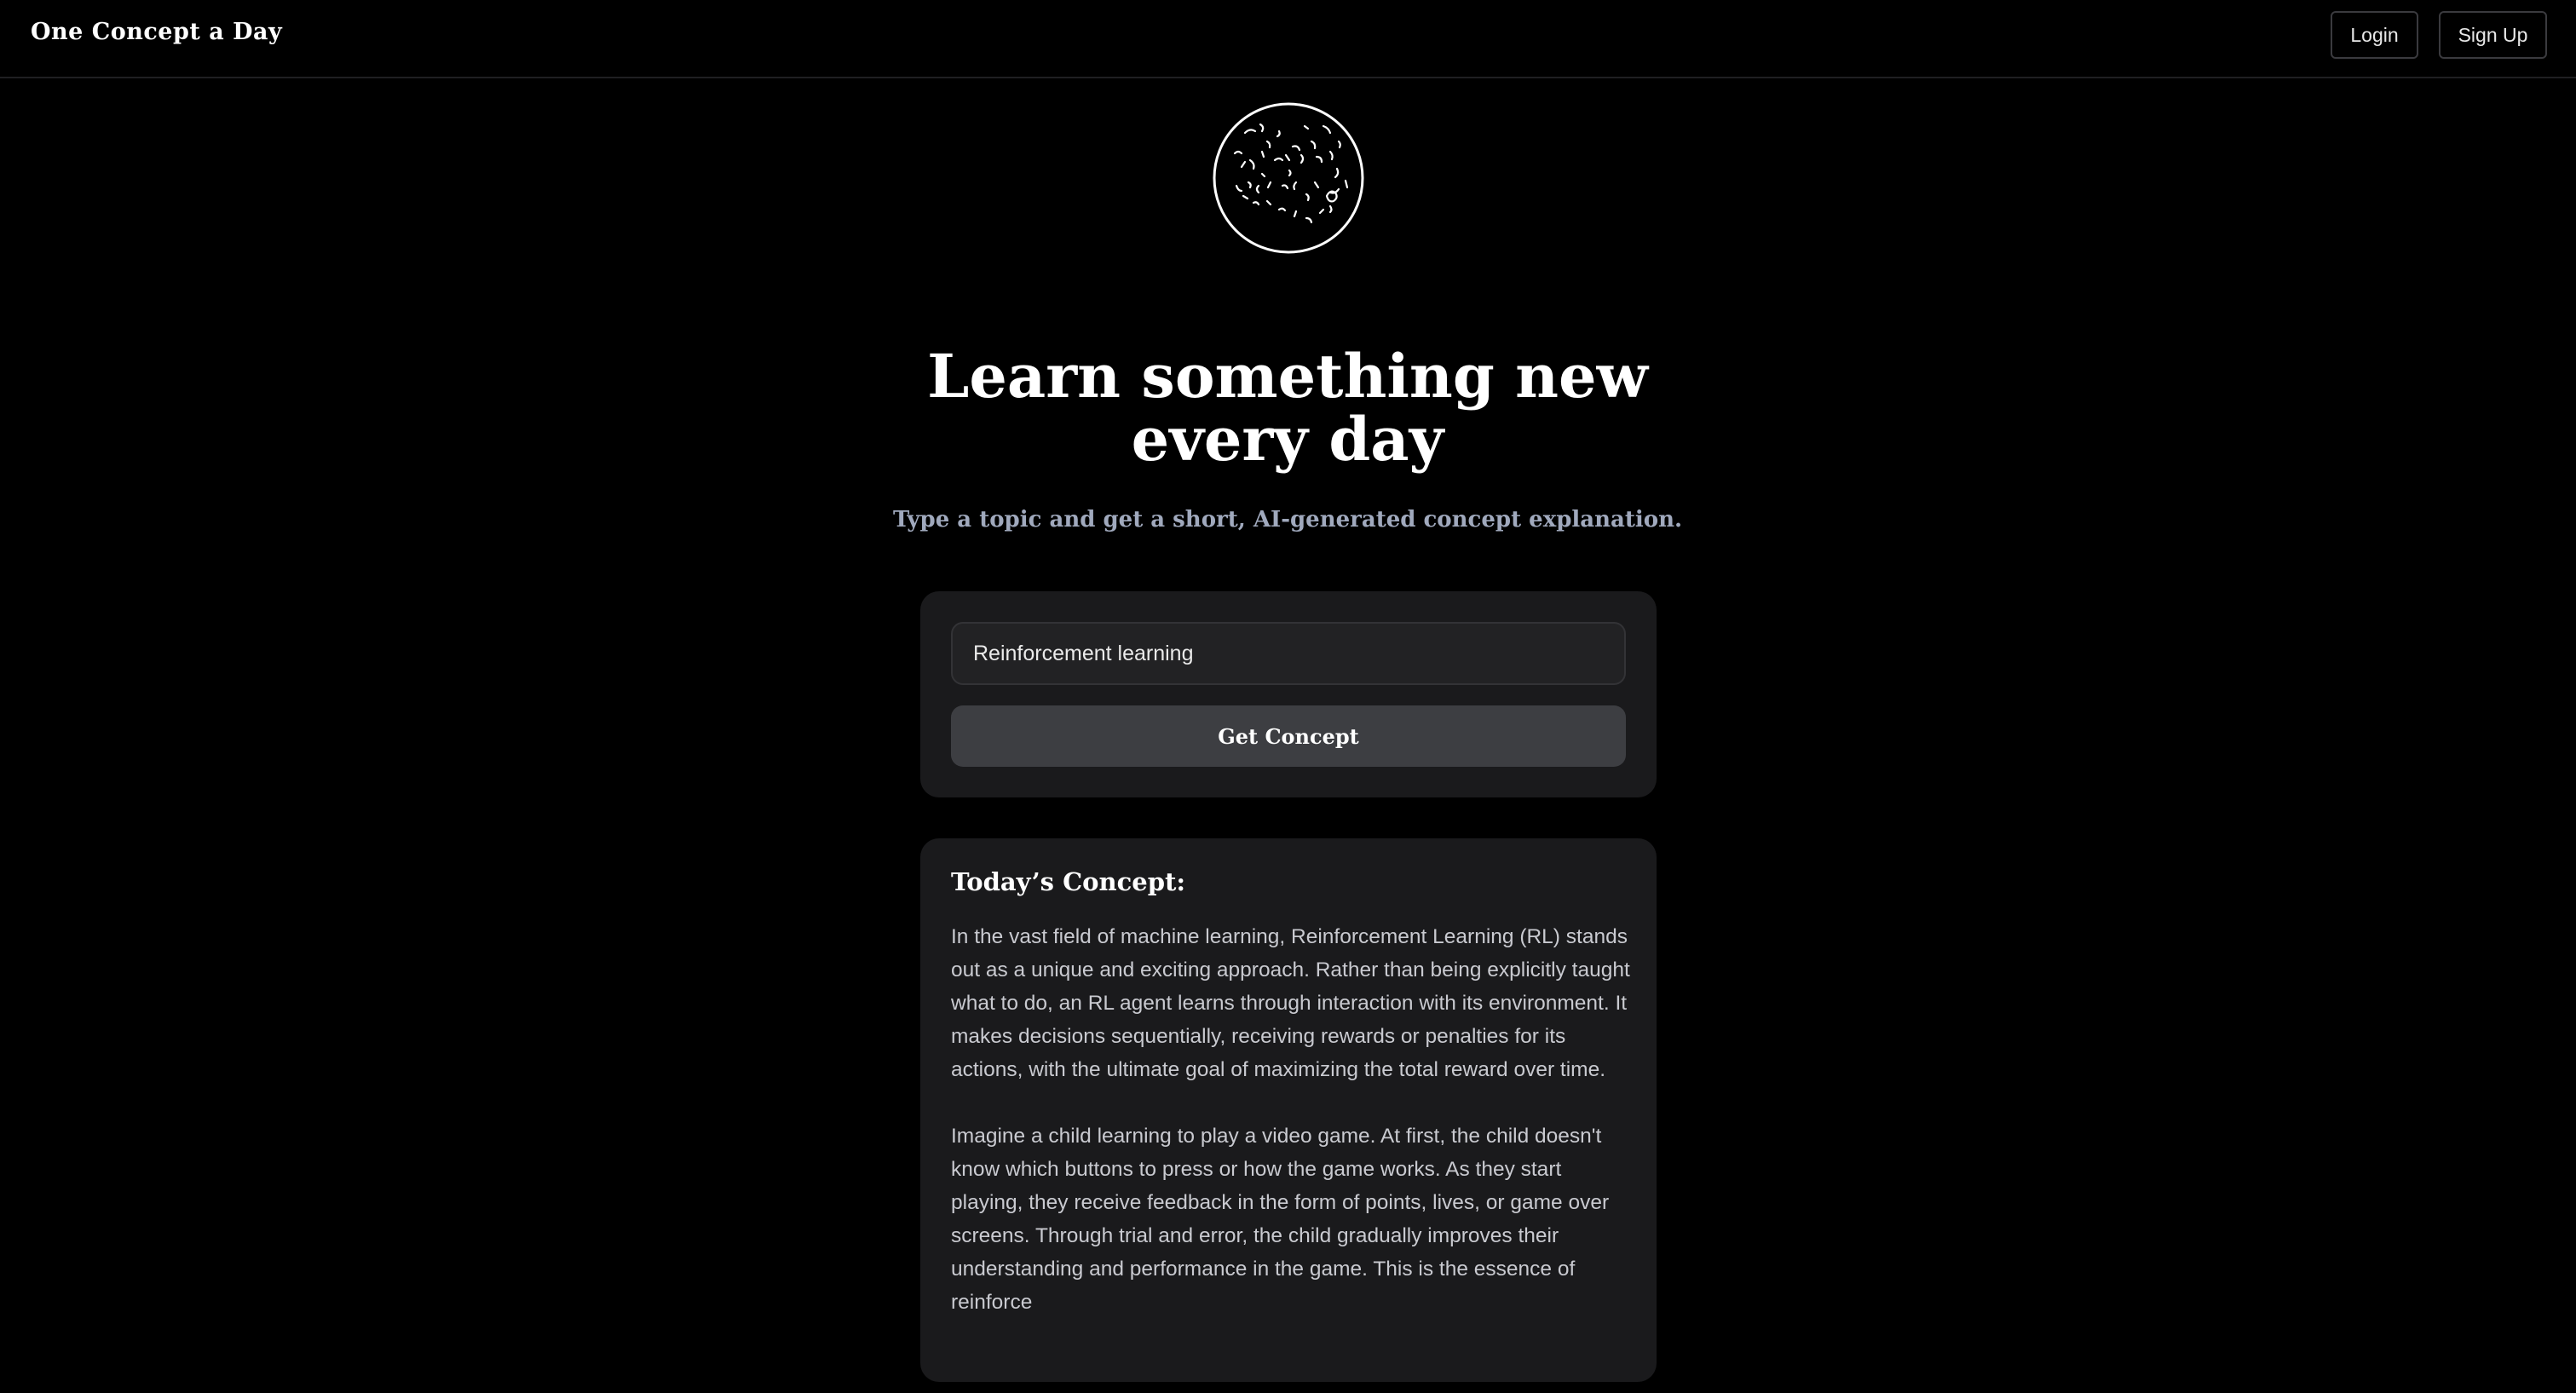 The width and height of the screenshot is (2576, 1393). Describe the element at coordinates (1287, 376) in the screenshot. I see `headline-line-1: Learn something new` at that location.